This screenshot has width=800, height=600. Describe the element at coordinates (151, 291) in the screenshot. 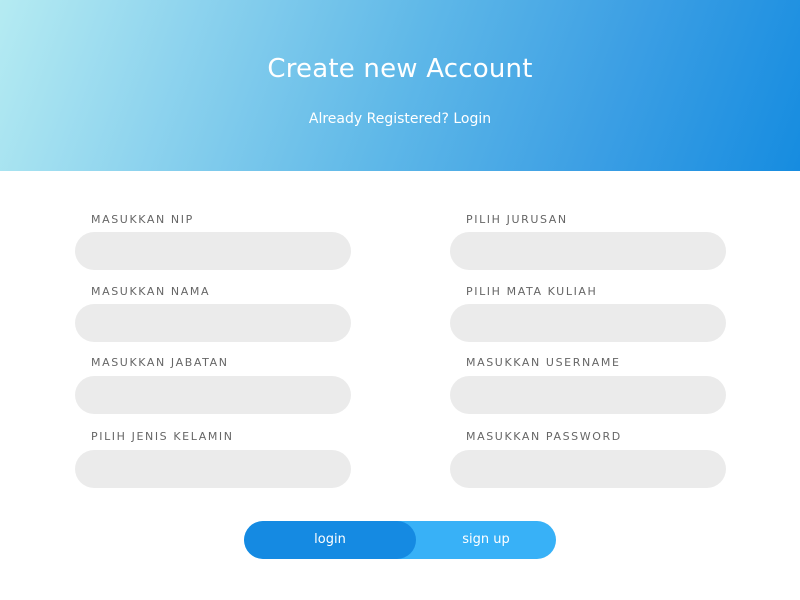

I see `nama-label: MASUKKAN NAMA` at that location.